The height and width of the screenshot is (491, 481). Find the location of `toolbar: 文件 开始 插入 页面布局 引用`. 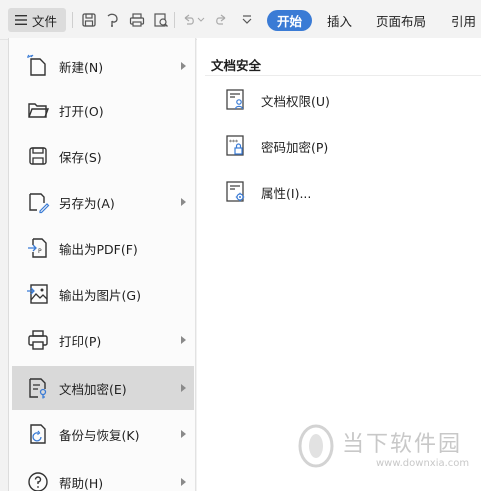

toolbar: 文件 开始 插入 页面布局 引用 is located at coordinates (240, 20).